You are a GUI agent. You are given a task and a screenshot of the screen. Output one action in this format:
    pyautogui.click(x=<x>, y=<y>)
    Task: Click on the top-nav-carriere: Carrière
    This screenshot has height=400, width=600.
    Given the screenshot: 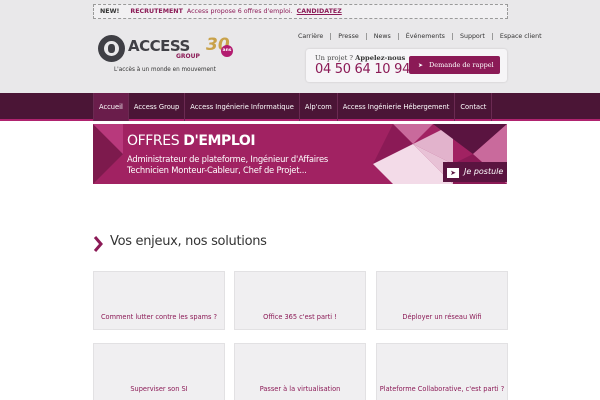 What is the action you would take?
    pyautogui.click(x=311, y=36)
    